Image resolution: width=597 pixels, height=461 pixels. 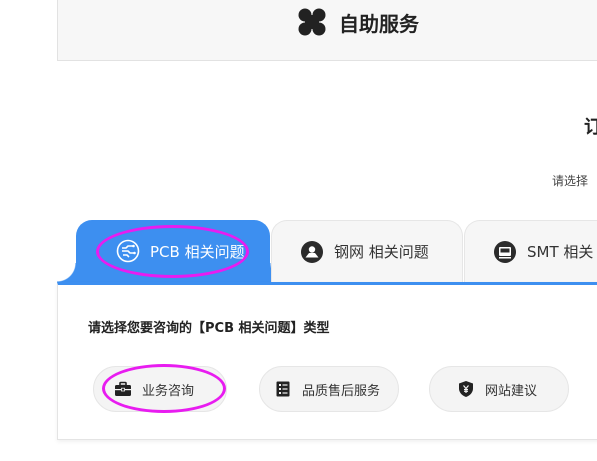 I want to click on smt-machine-icon, so click(x=505, y=251).